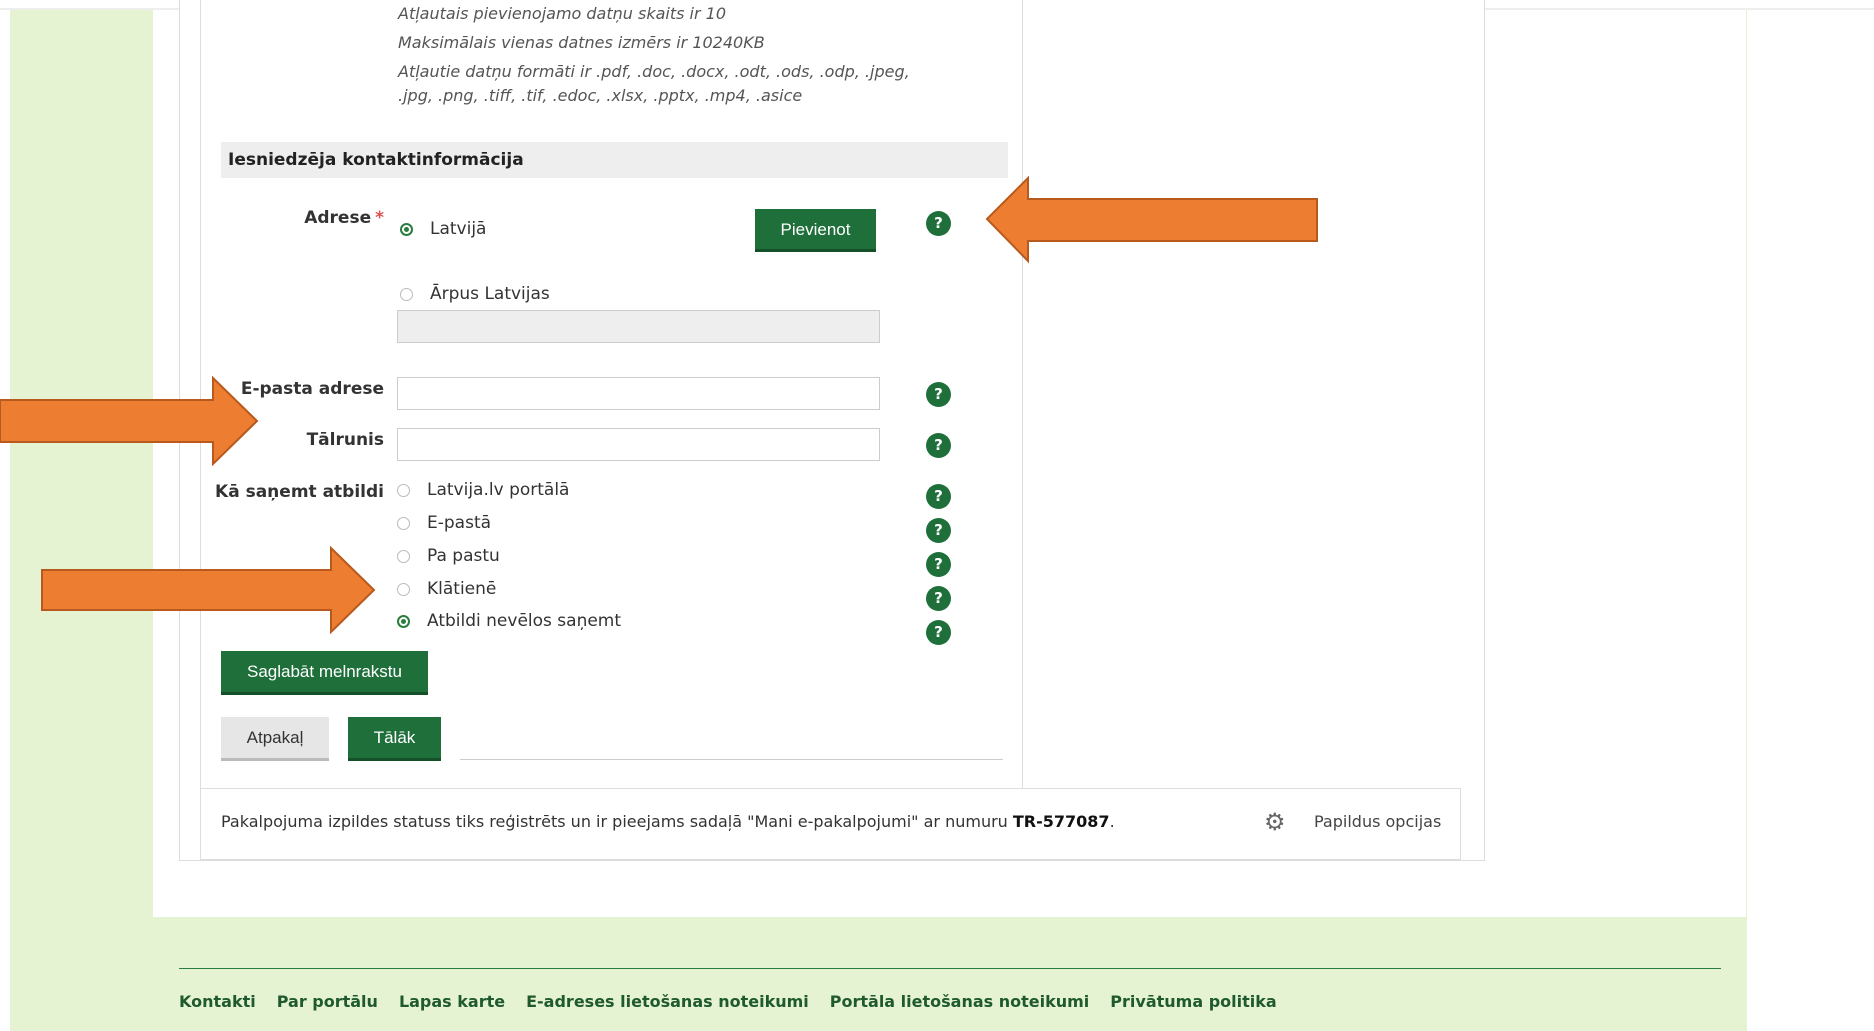  What do you see at coordinates (299, 492) in the screenshot?
I see `reply-label: Kā saņemt atbildi` at bounding box center [299, 492].